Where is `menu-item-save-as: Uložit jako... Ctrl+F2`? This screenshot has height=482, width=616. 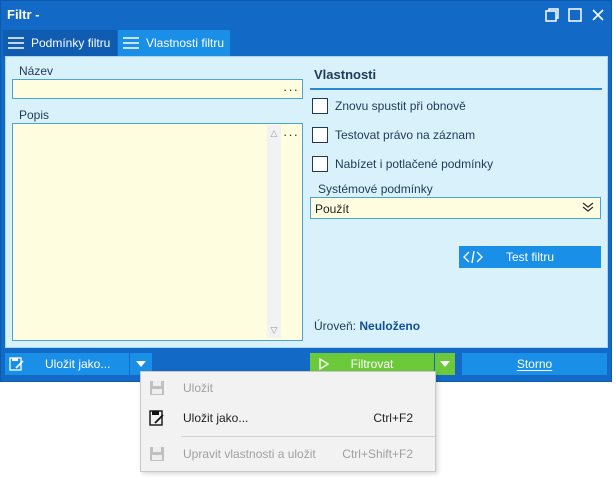 menu-item-save-as: Uložit jako... Ctrl+F2 is located at coordinates (288, 418).